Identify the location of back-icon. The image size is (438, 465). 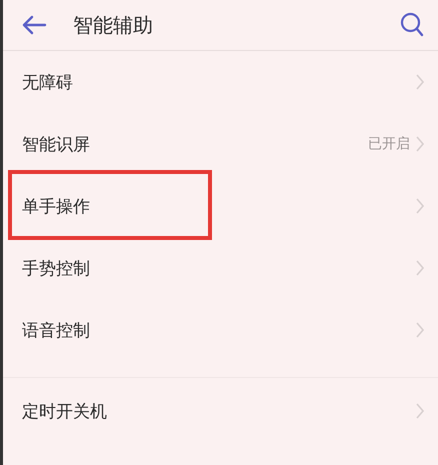
(34, 25).